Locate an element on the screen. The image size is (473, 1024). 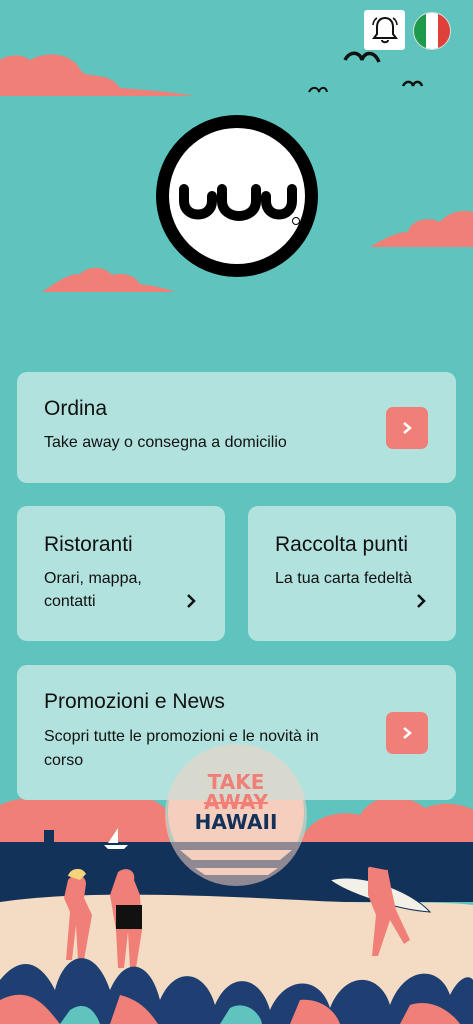
bell-icon is located at coordinates (384, 30).